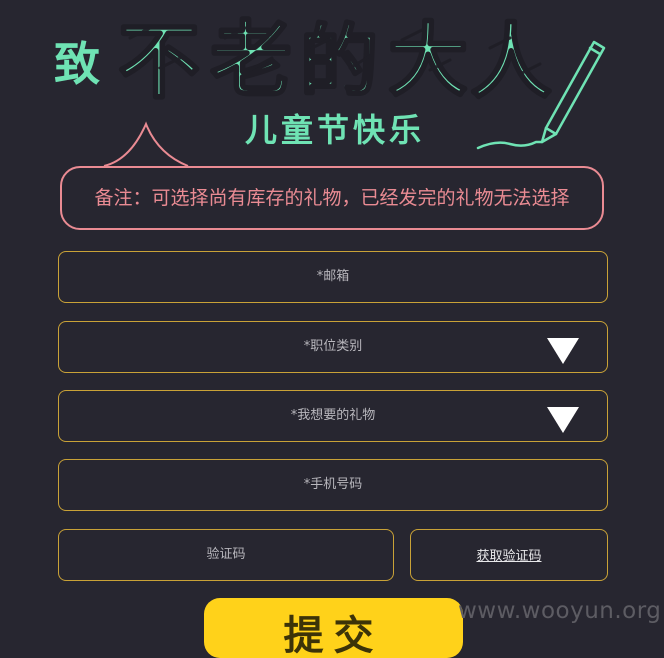 This screenshot has width=664, height=658. Describe the element at coordinates (146, 144) in the screenshot. I see `note-bubble-tail` at that location.